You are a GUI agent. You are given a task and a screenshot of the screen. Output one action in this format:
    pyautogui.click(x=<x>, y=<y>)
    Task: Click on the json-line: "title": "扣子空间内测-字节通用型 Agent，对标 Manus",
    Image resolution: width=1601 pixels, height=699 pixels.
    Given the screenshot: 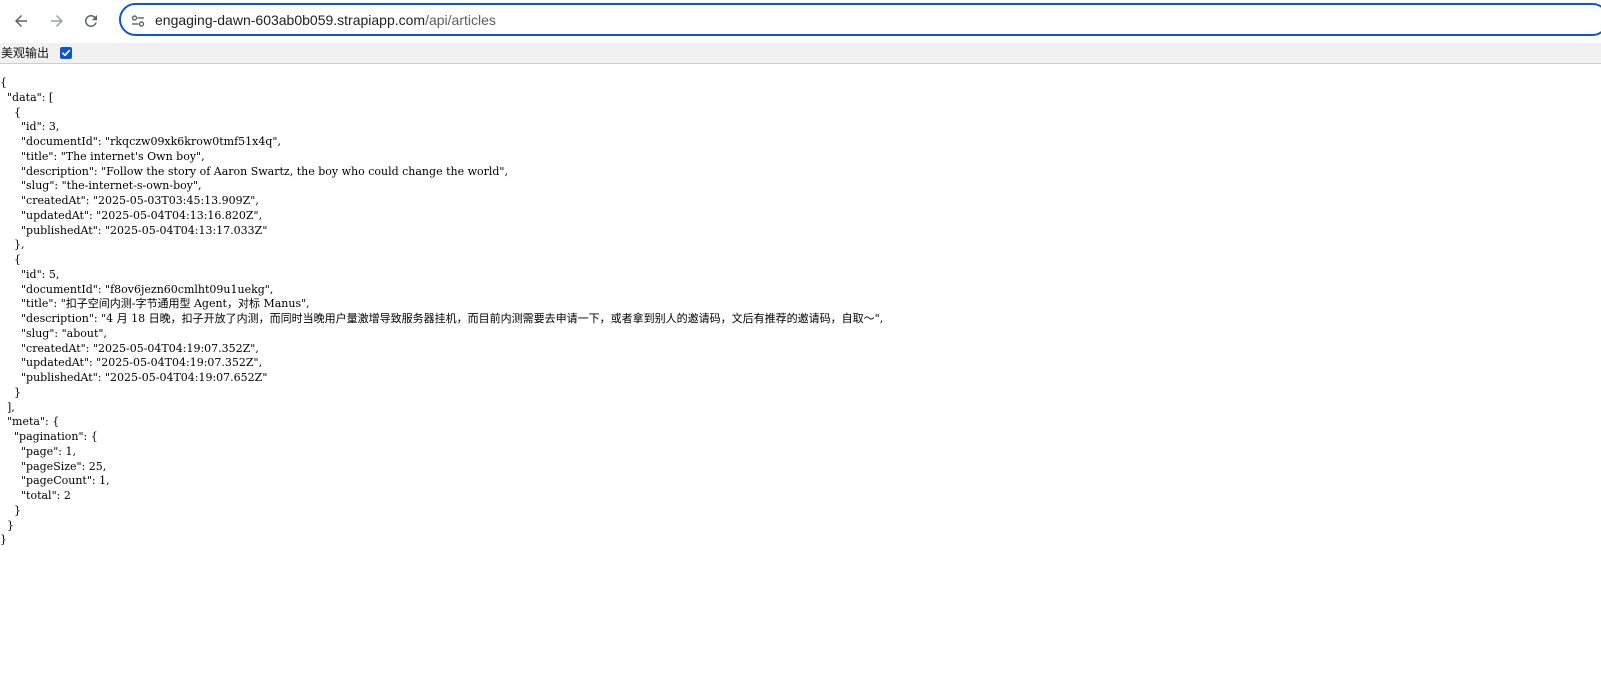 What is the action you would take?
    pyautogui.click(x=155, y=304)
    